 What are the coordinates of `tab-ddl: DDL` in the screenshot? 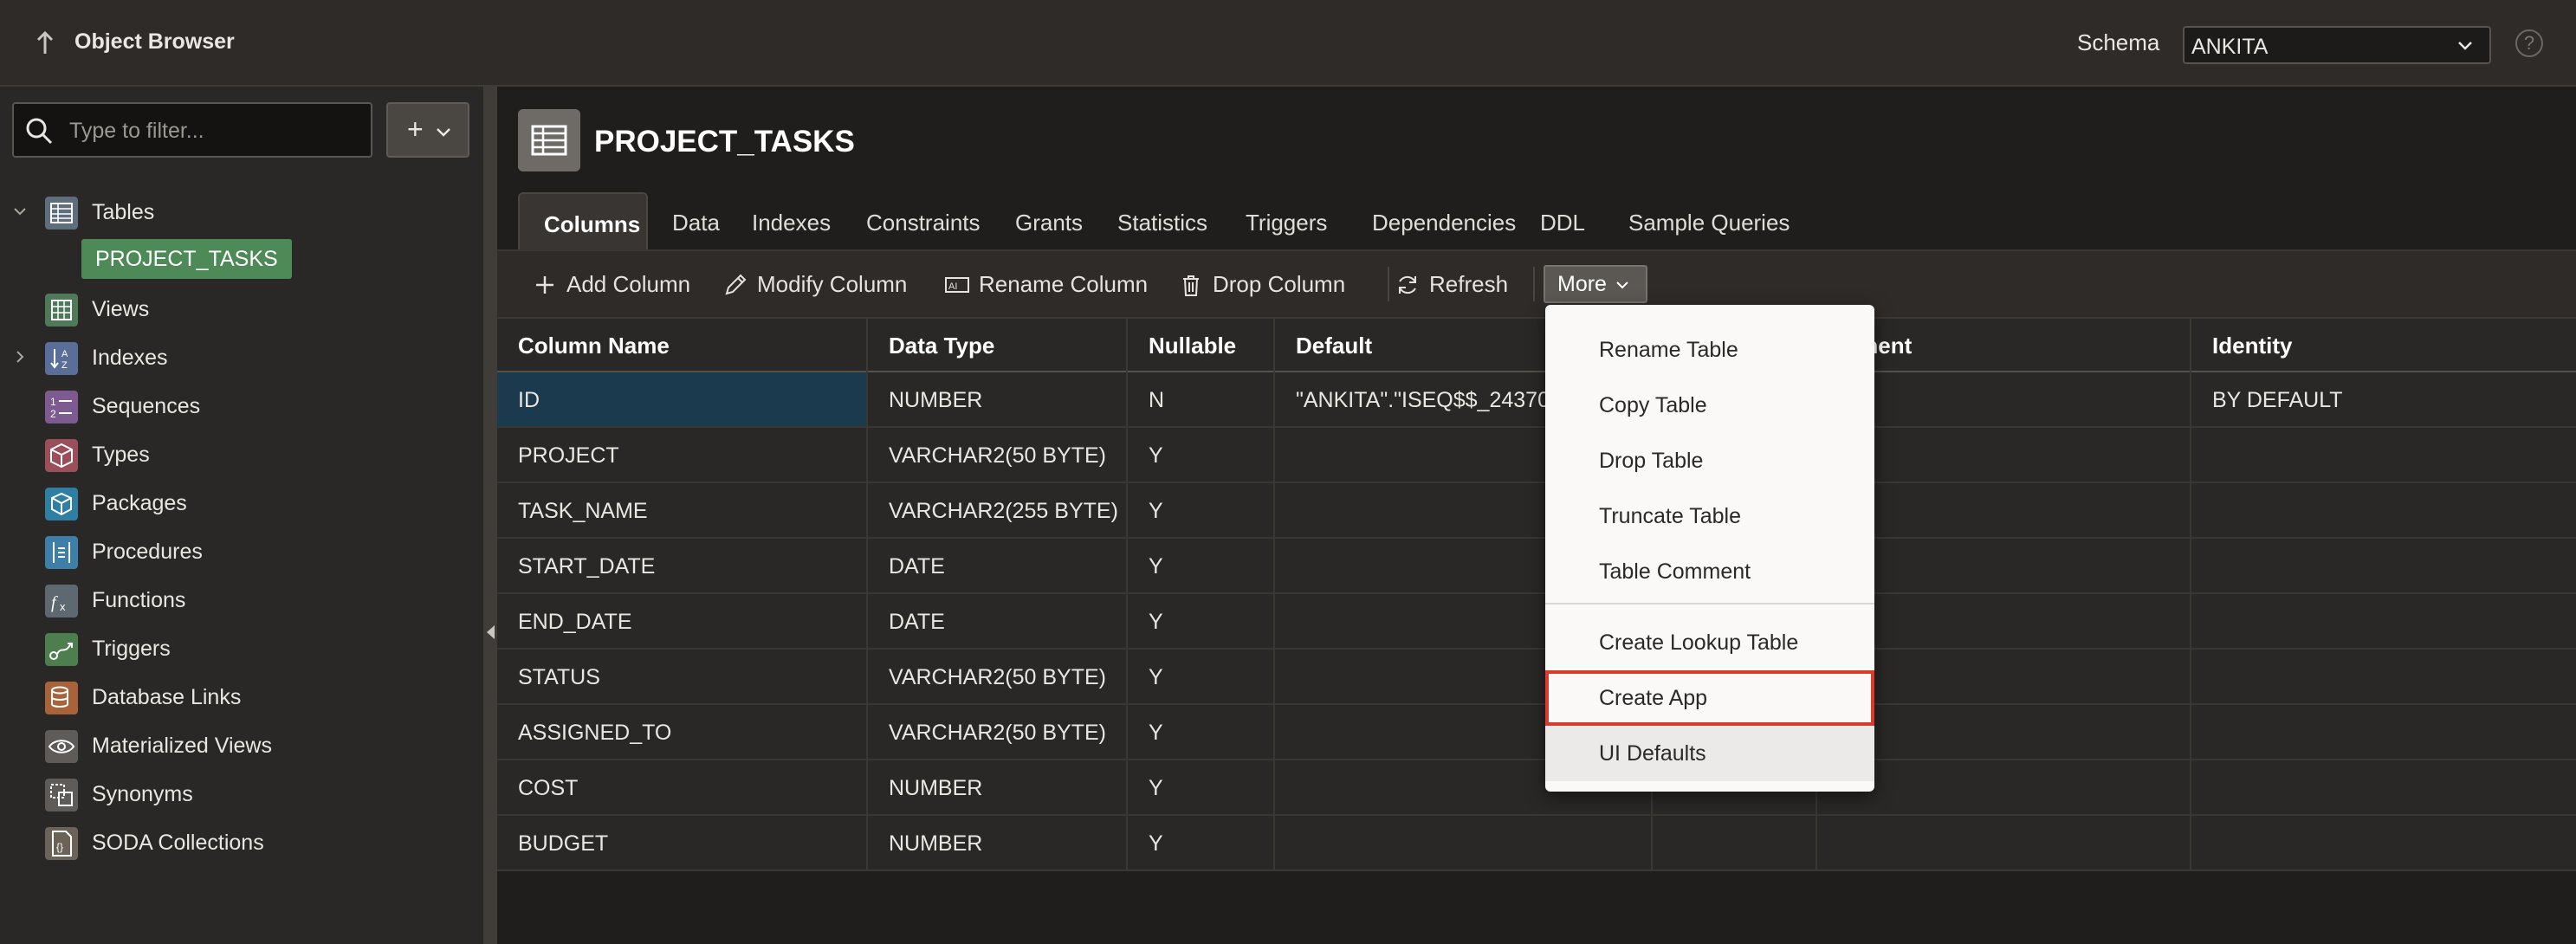 It's located at (1562, 220).